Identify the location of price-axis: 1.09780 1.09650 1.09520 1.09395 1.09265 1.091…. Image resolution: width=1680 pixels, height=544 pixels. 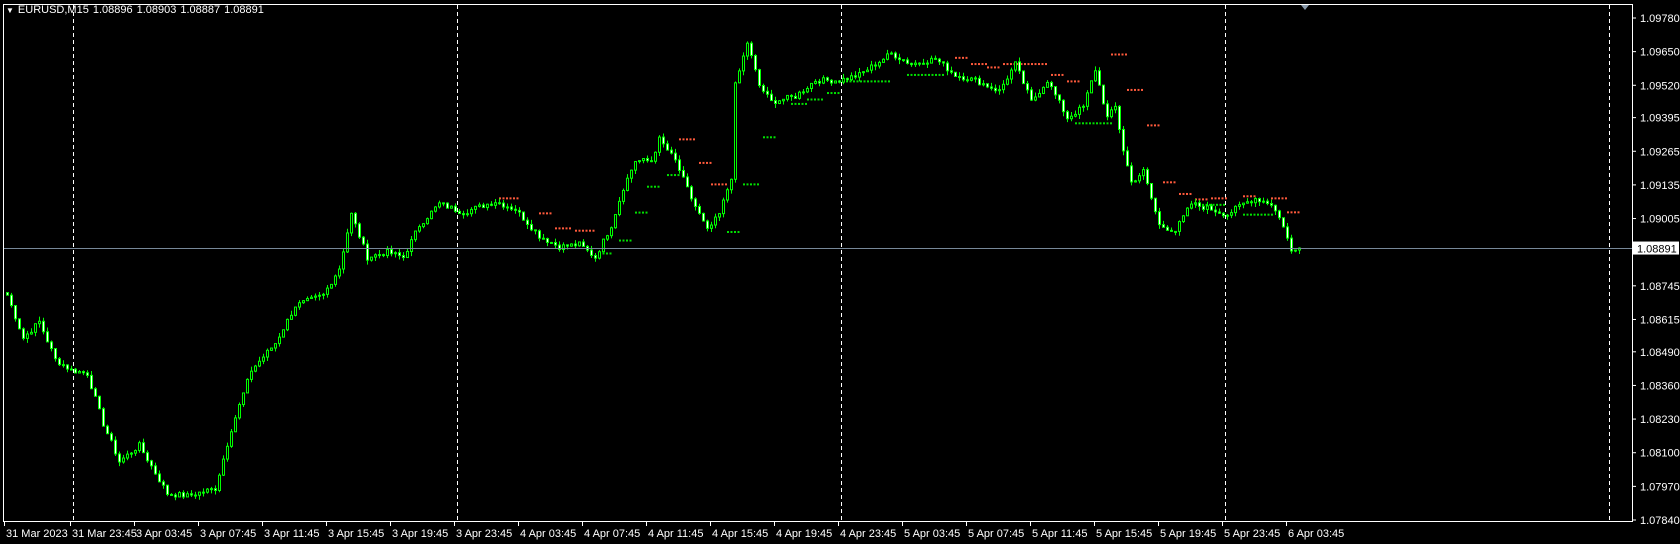
(1656, 270).